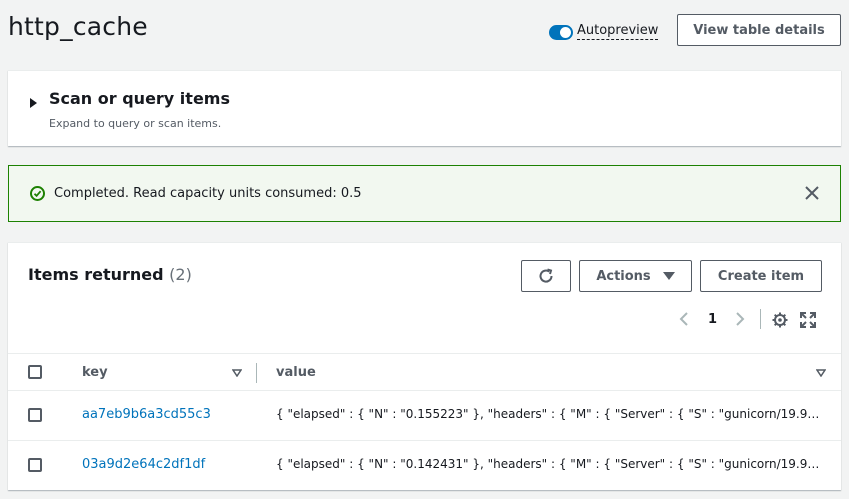 This screenshot has height=499, width=849. Describe the element at coordinates (780, 320) in the screenshot. I see `gear-icon` at that location.